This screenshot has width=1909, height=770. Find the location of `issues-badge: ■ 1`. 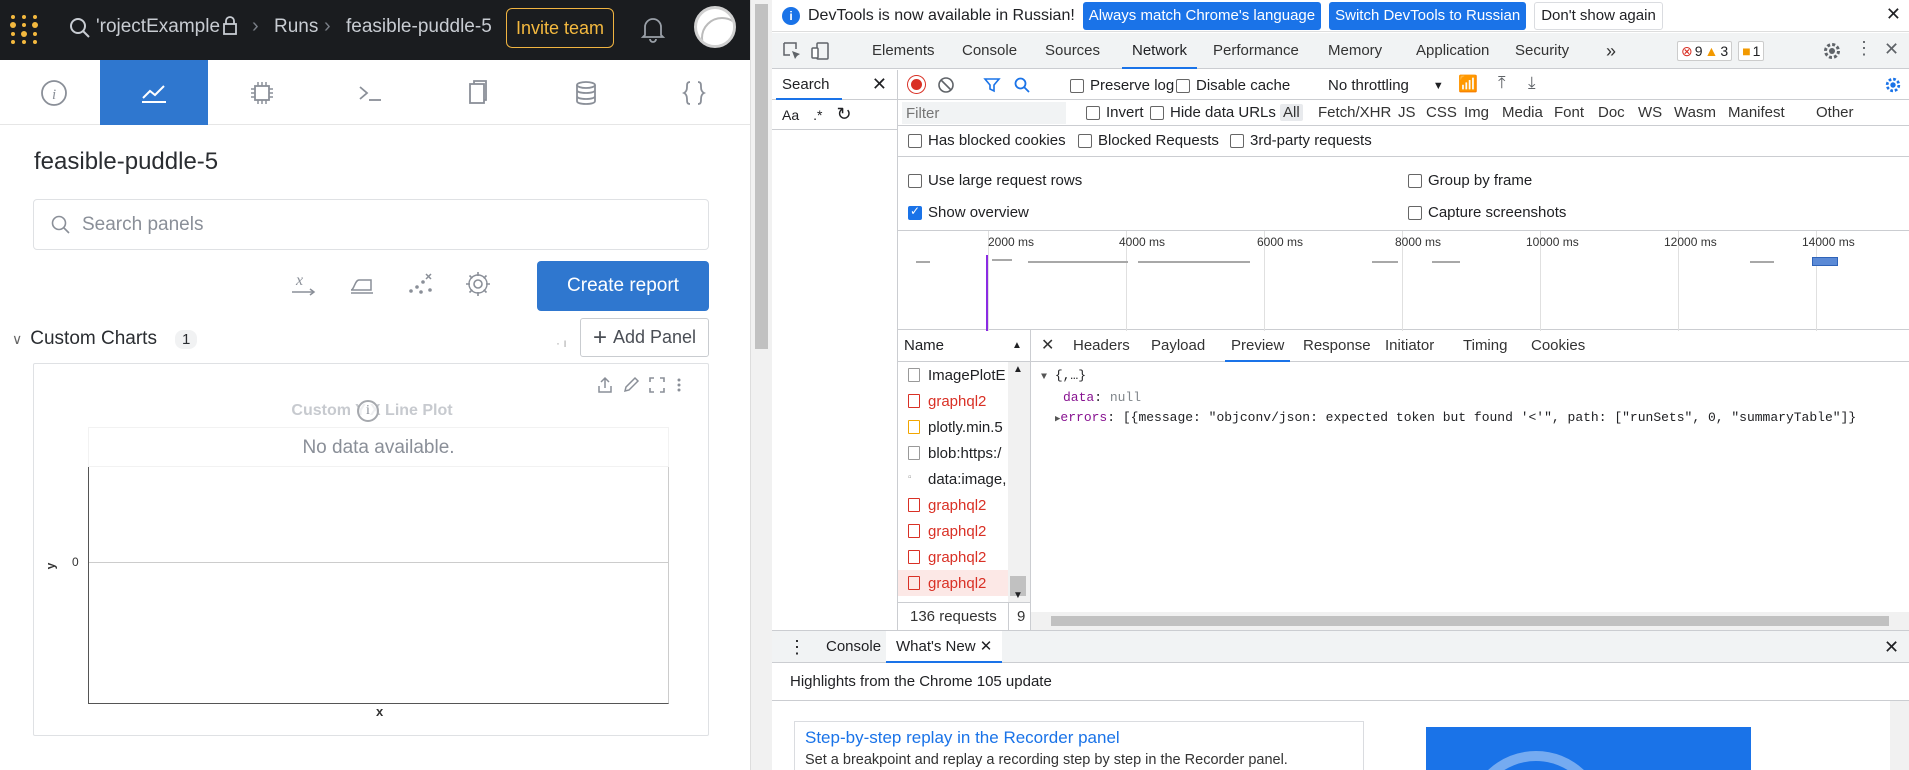

issues-badge: ■ 1 is located at coordinates (1751, 51).